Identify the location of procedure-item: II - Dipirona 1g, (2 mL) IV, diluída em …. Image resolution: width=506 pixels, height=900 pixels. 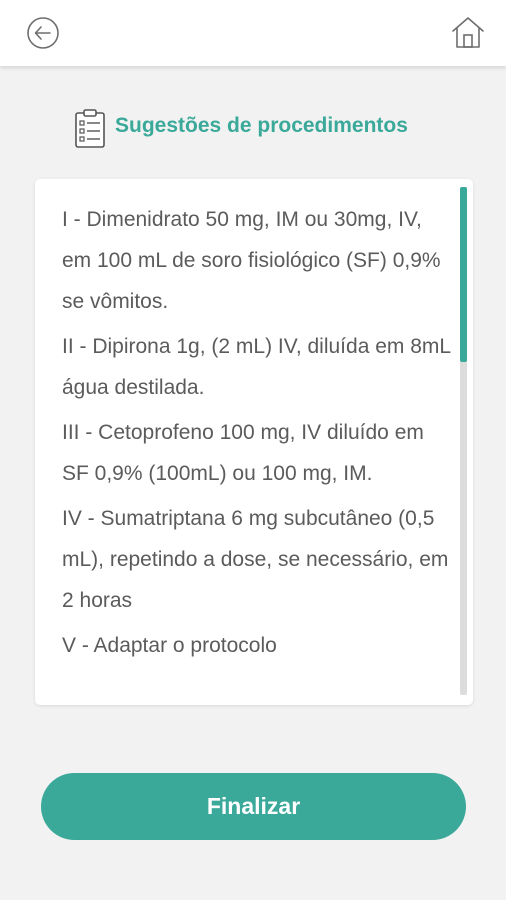
(256, 367).